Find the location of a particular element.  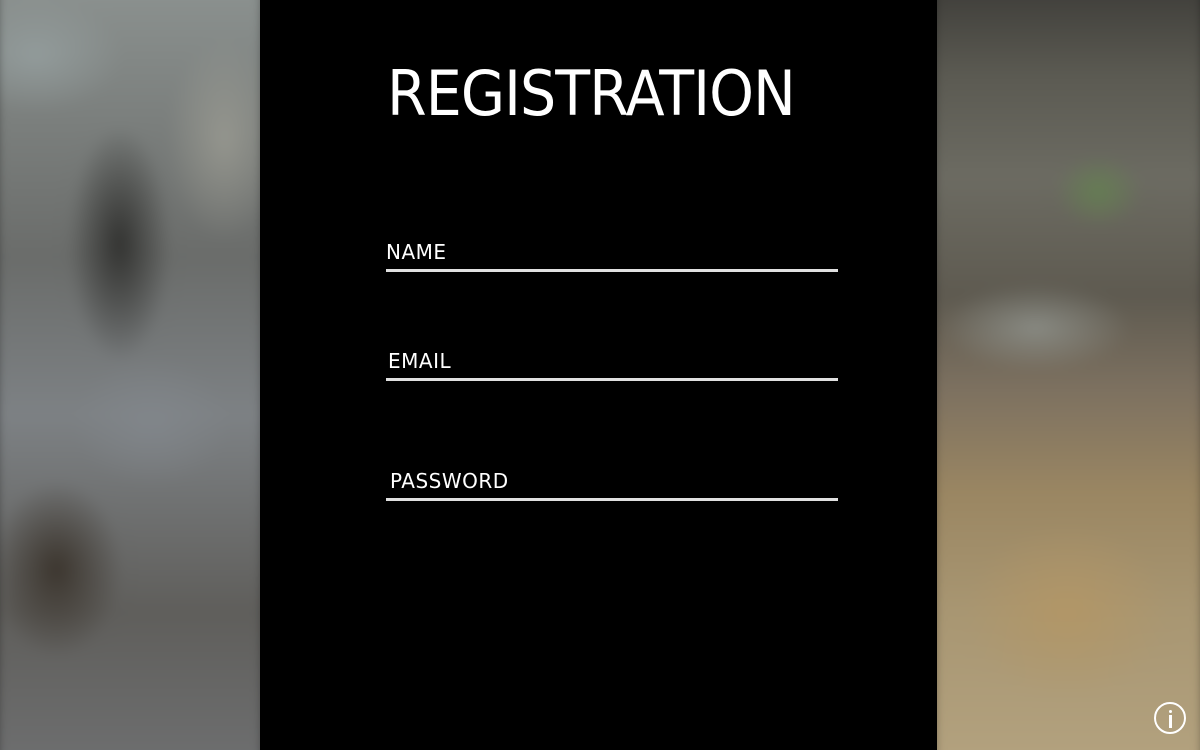

page-title: REGISTRATION is located at coordinates (591, 93).